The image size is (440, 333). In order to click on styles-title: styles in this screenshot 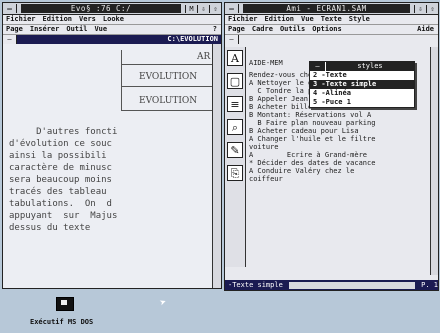, I will do `click(370, 66)`.